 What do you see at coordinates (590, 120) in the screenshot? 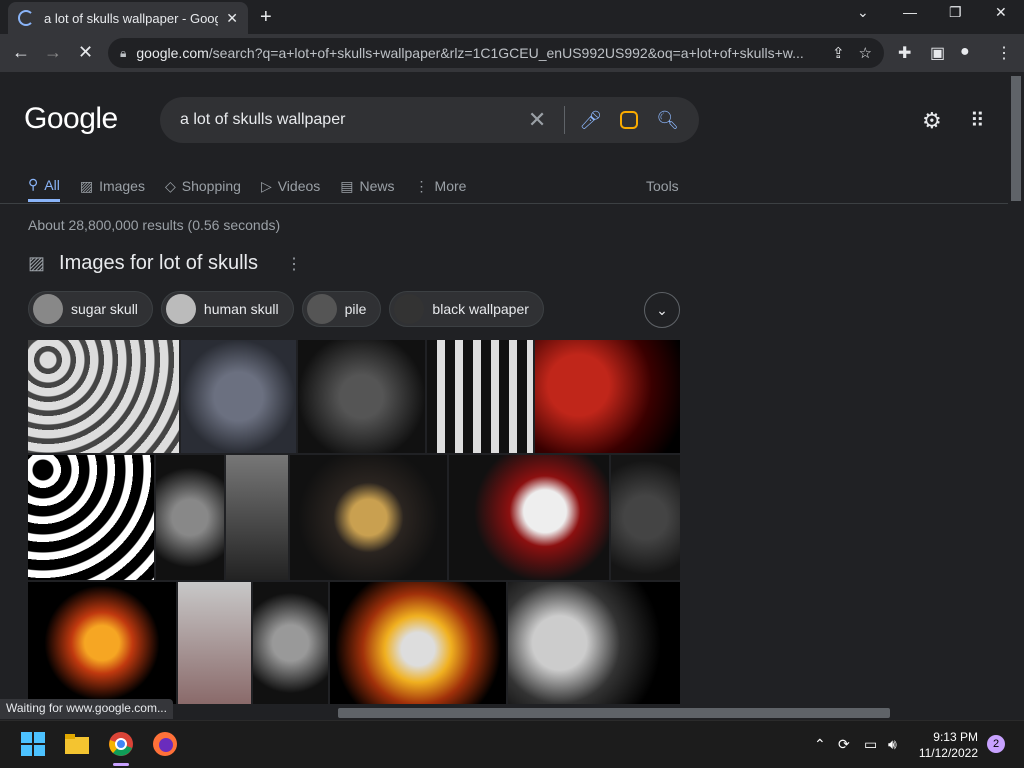
I see `mic-icon: 🎤︎` at bounding box center [590, 120].